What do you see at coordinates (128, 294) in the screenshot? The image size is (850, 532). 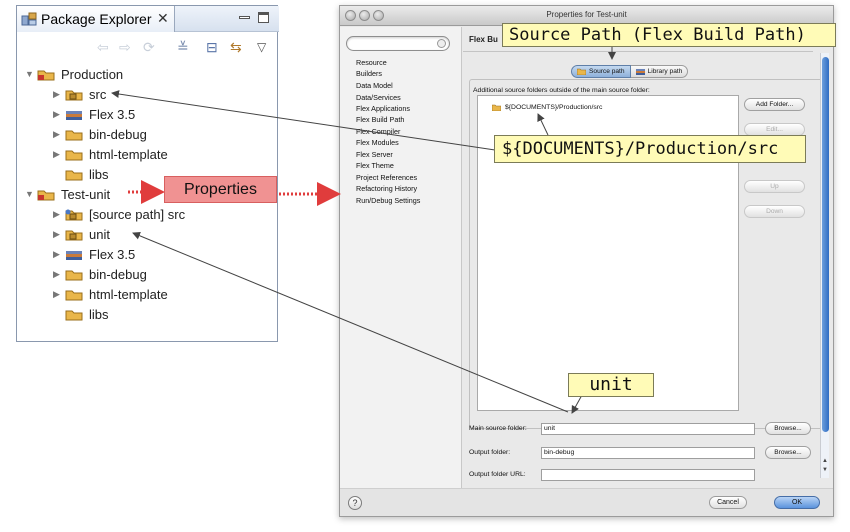 I see `tree-item-label: html-template` at bounding box center [128, 294].